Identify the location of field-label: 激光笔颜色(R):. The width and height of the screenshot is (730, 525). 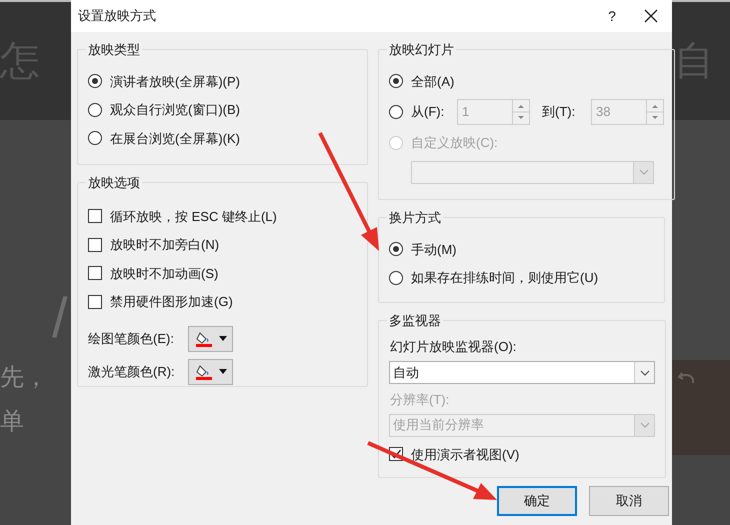
(132, 371).